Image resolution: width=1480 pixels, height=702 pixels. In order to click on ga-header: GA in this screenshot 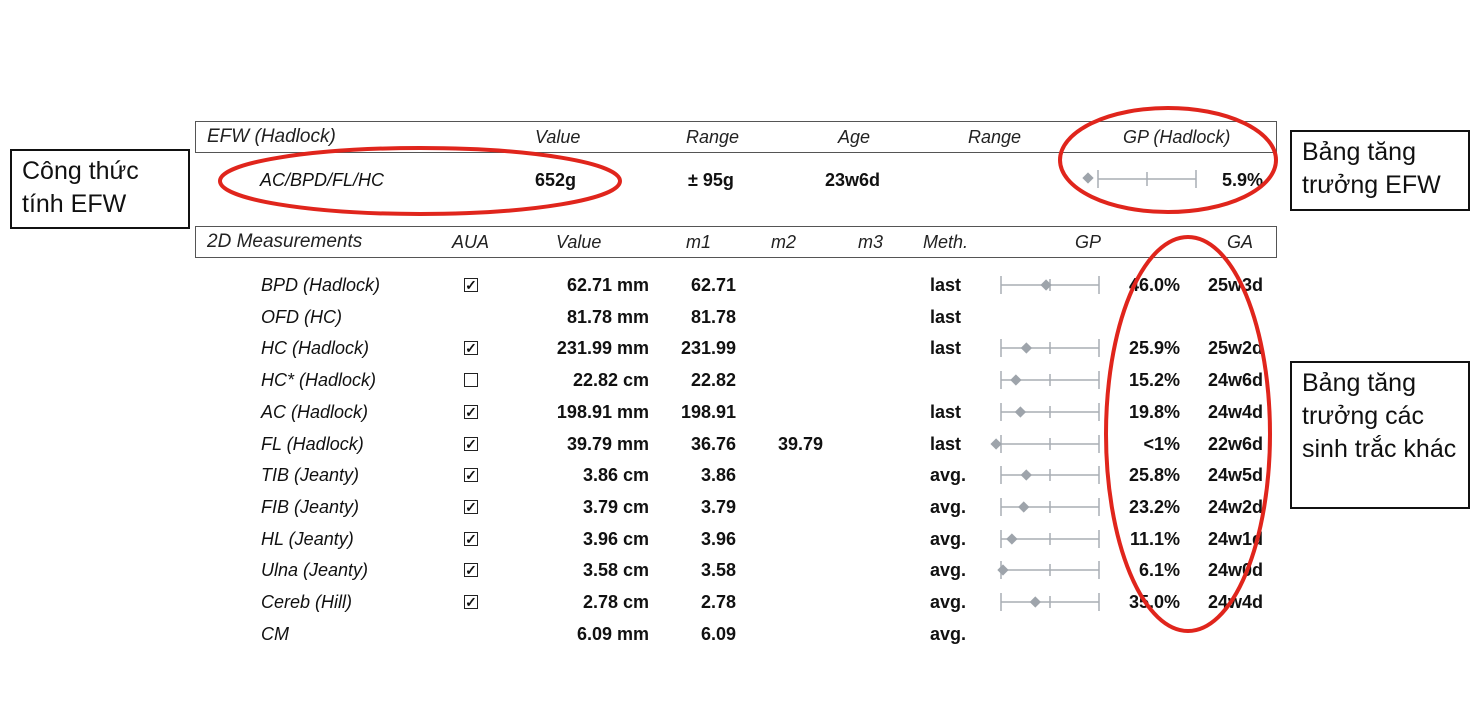, I will do `click(1240, 242)`.